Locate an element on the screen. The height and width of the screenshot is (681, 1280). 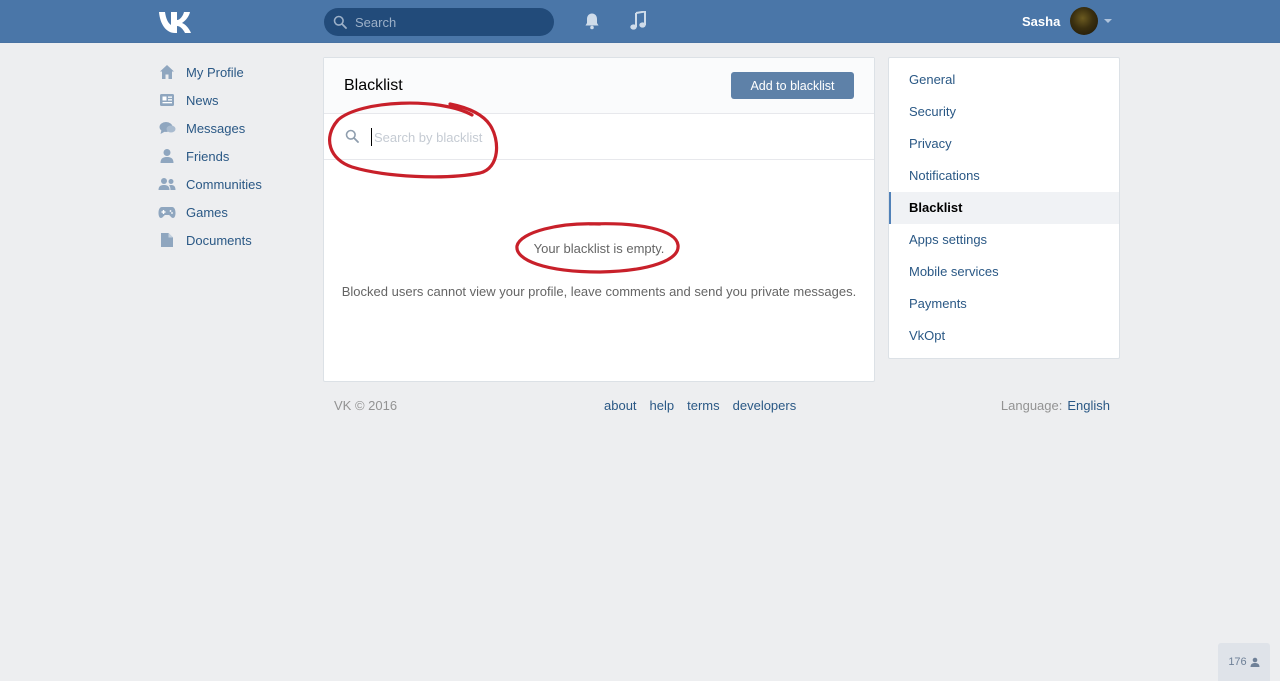
top-header: Sasha is located at coordinates (640, 21).